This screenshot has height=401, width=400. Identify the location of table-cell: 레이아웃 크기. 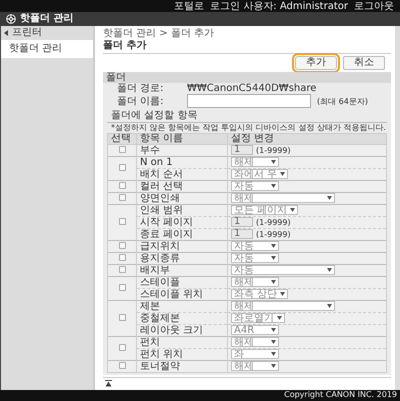
(182, 330).